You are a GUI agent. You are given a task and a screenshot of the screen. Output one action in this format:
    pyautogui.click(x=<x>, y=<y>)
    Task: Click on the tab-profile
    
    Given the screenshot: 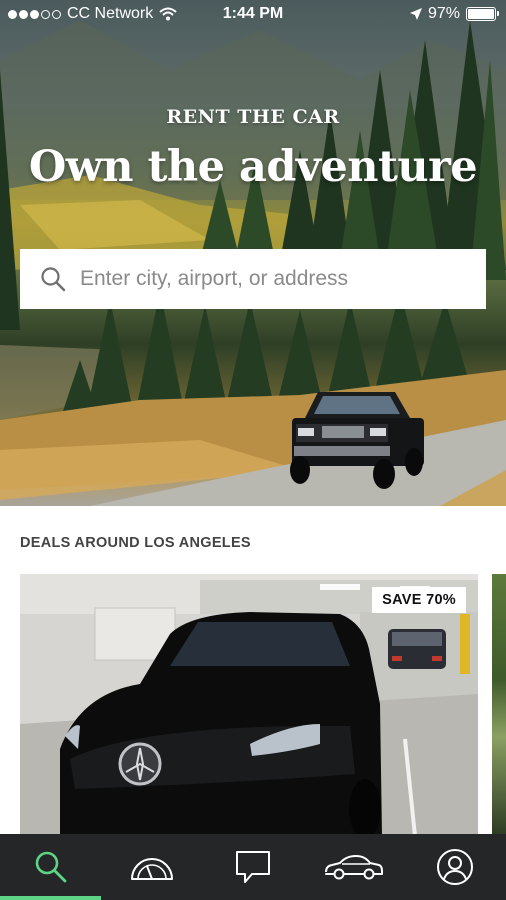 What is the action you would take?
    pyautogui.click(x=455, y=867)
    